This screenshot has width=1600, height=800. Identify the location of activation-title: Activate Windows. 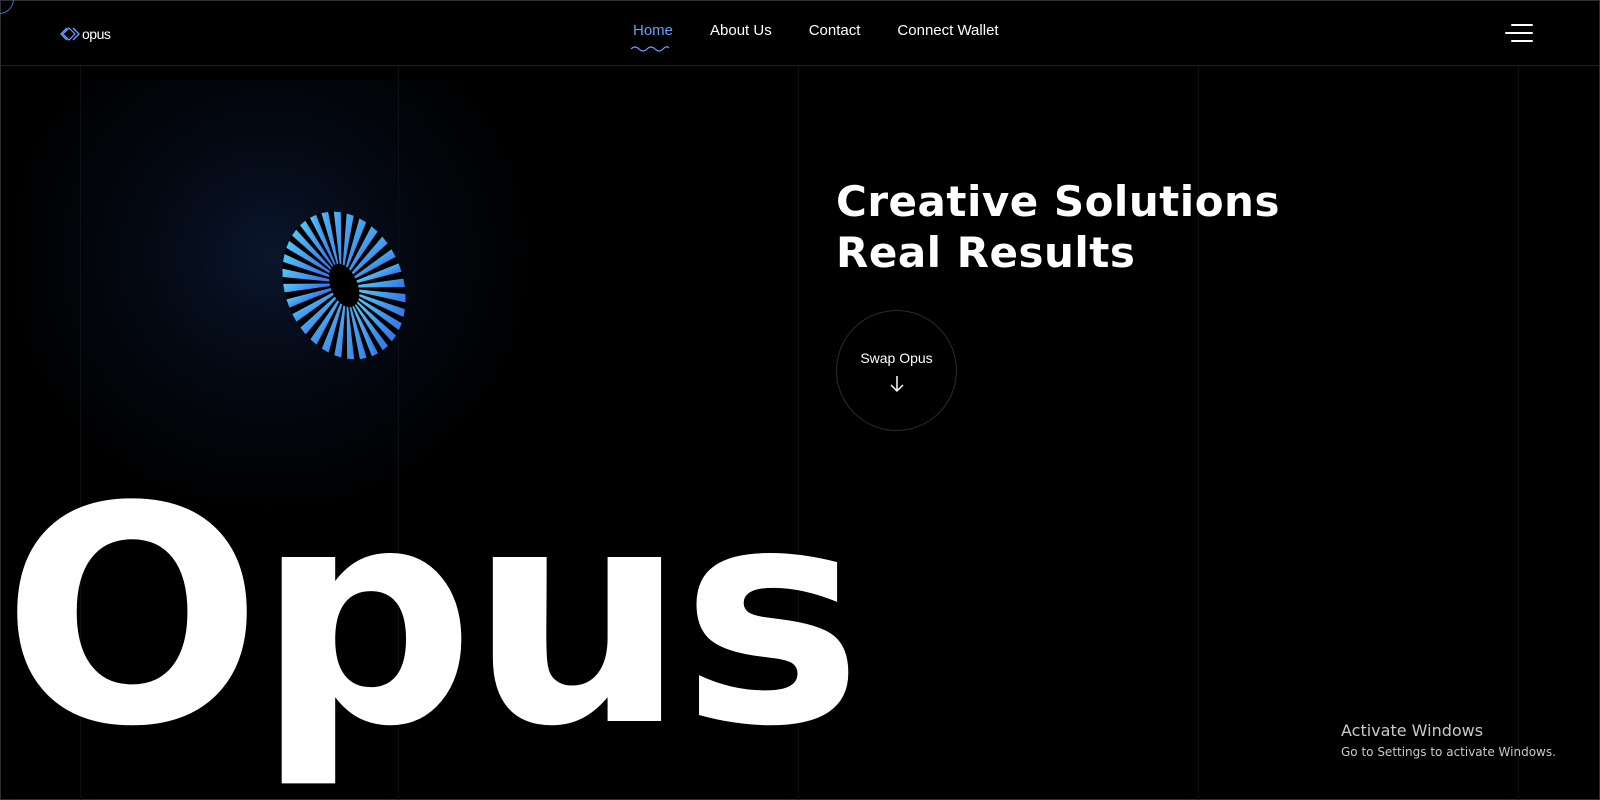
(1412, 730).